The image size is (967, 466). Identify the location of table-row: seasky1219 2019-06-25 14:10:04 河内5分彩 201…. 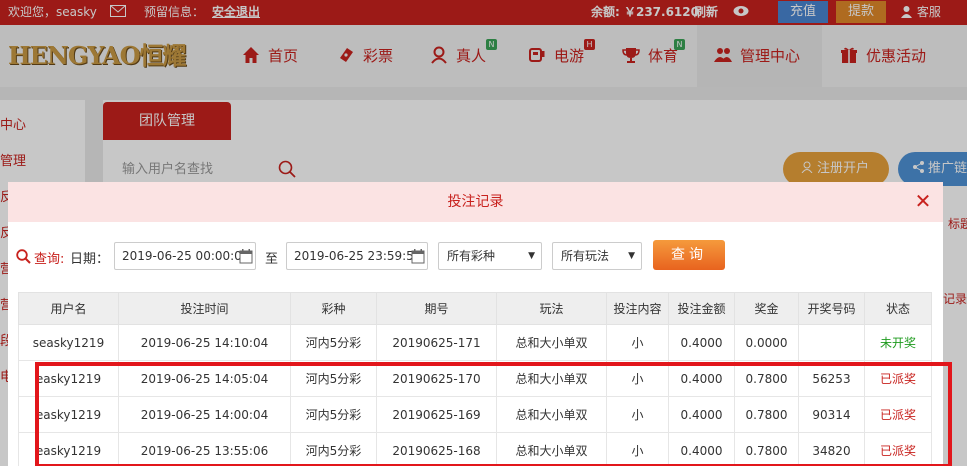
(475, 342).